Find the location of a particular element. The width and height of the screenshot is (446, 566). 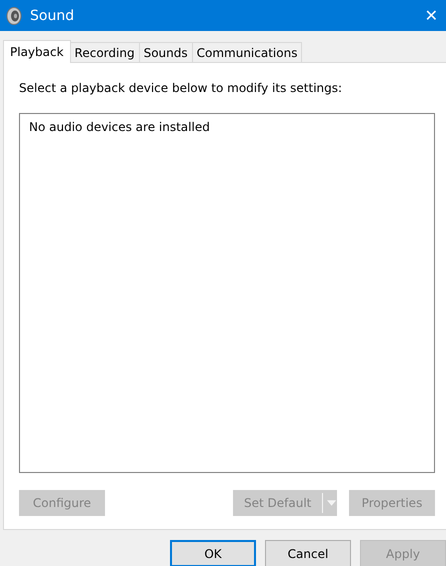

tab: Communications is located at coordinates (247, 52).